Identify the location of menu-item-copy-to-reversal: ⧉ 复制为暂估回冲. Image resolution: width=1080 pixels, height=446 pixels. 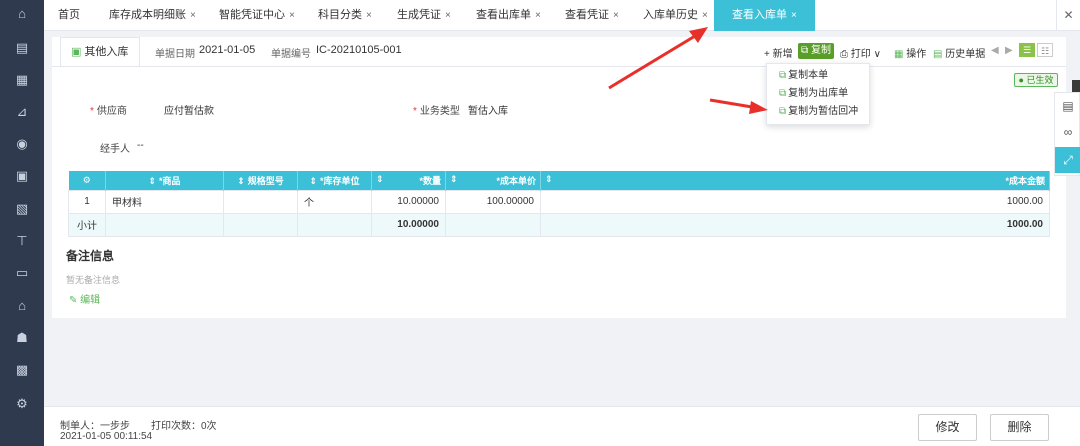
(818, 112).